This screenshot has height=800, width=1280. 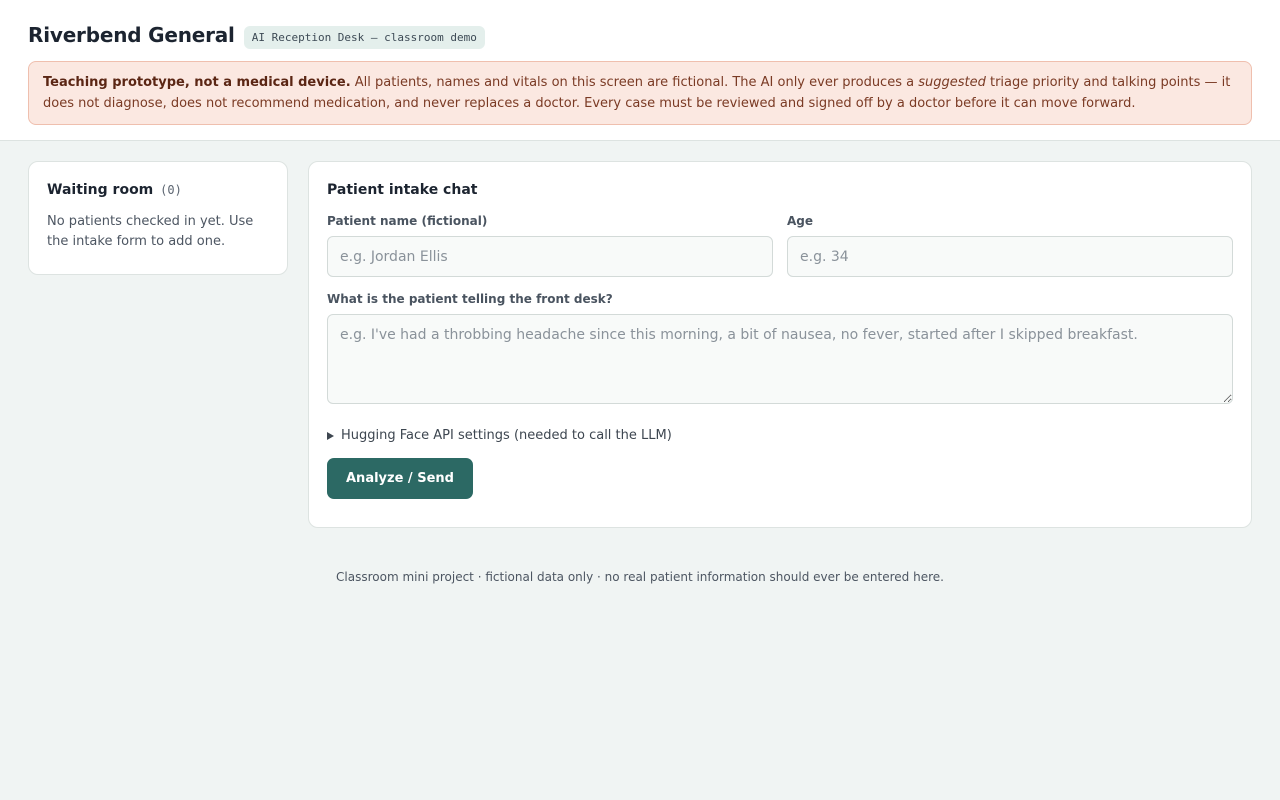 I want to click on name-field-group: Patient name (fictional), so click(x=550, y=245).